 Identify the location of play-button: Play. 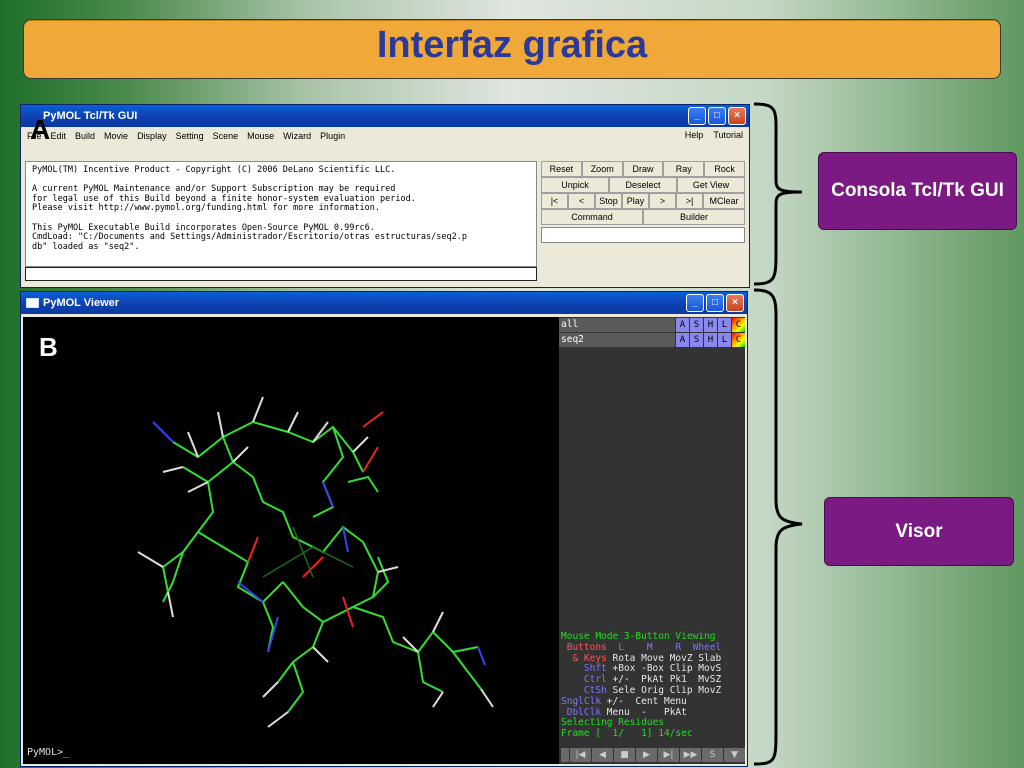
(635, 201).